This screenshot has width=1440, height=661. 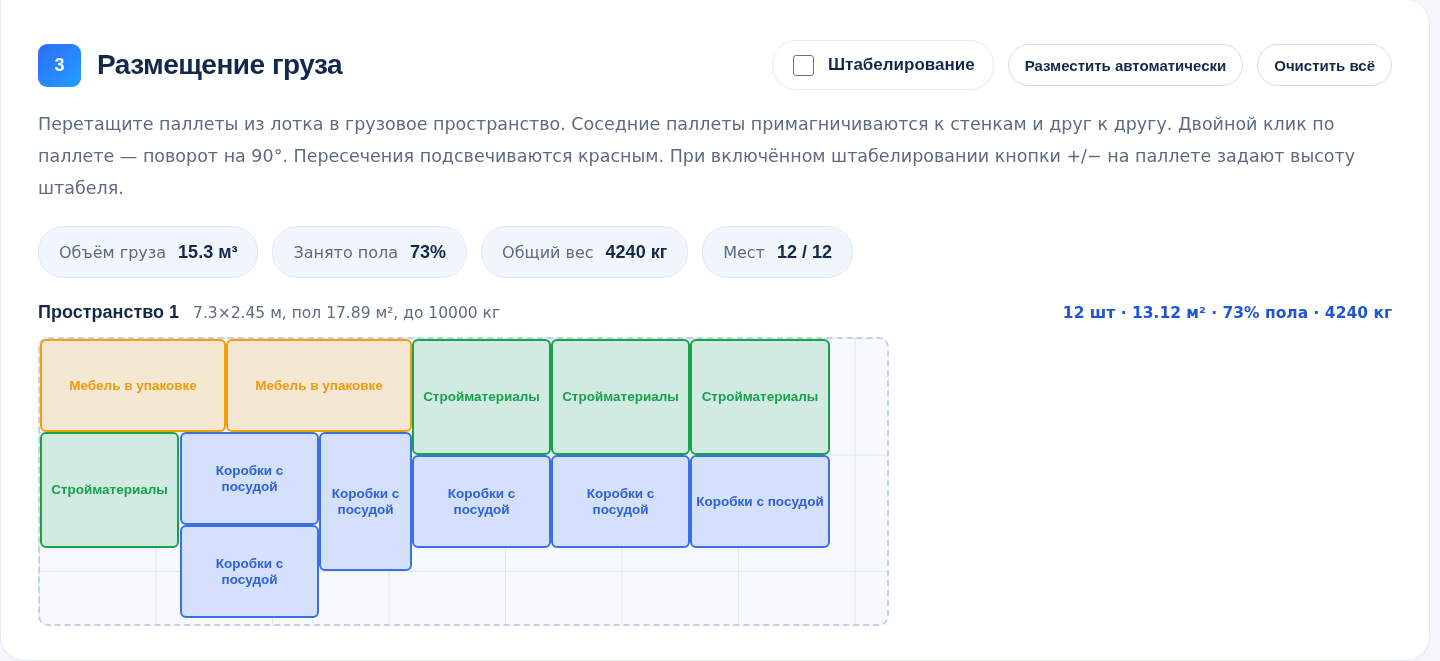 What do you see at coordinates (113, 252) in the screenshot?
I see `stat-label: Объём груза` at bounding box center [113, 252].